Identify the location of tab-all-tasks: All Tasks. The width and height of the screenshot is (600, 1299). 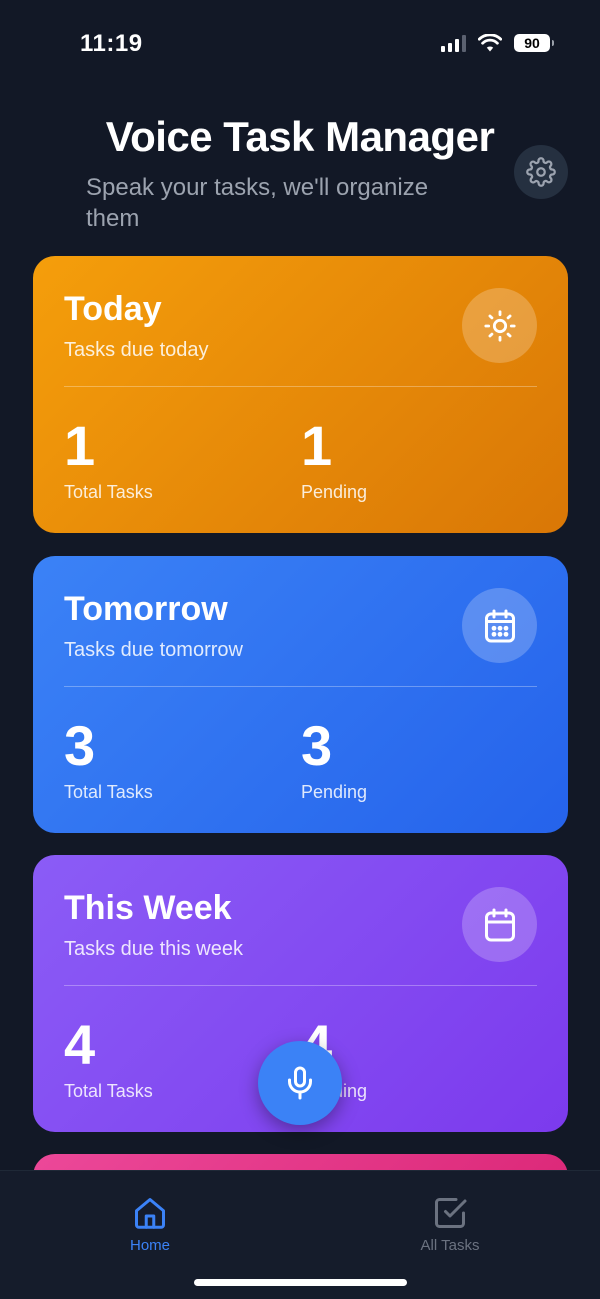
(450, 1224).